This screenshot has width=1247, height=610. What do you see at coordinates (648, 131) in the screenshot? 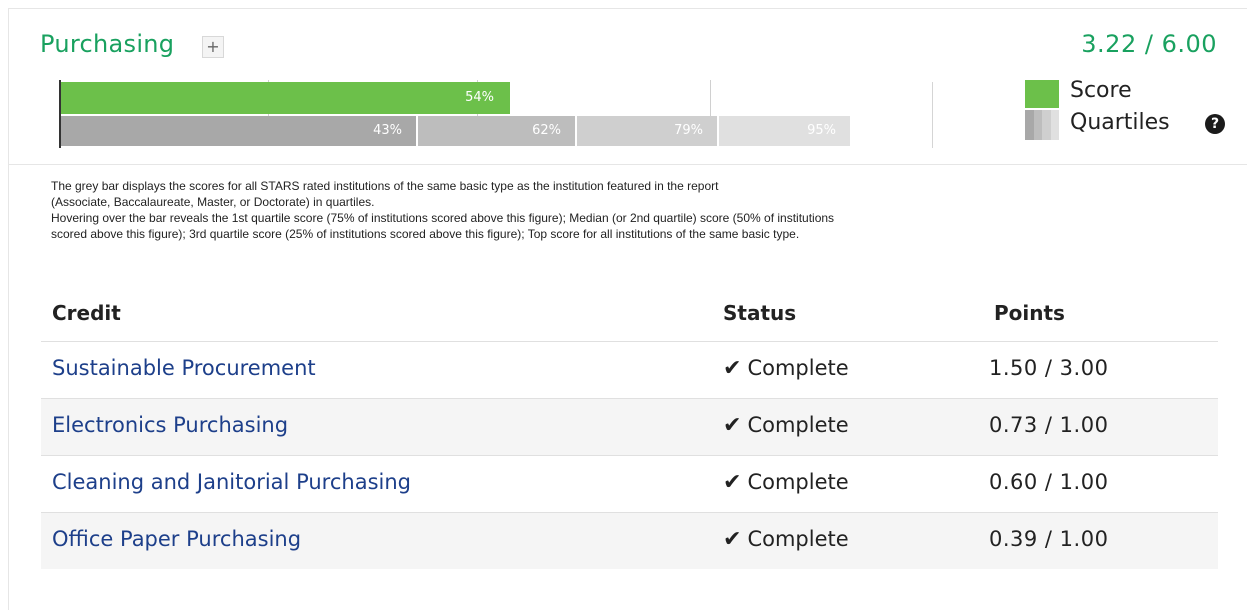
I see `quartile-segment-3: 79%` at bounding box center [648, 131].